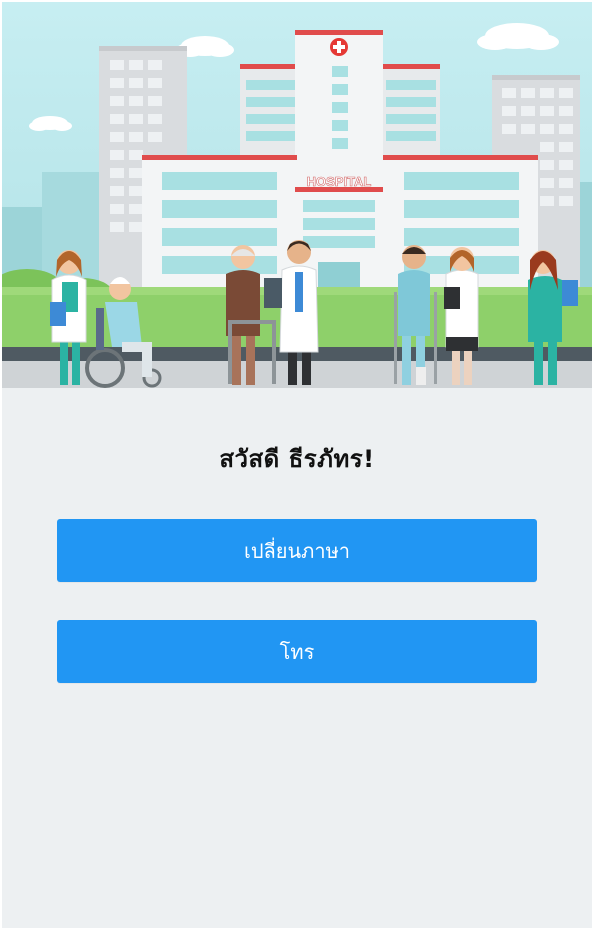 The height and width of the screenshot is (932, 594). I want to click on call-button: โทร, so click(297, 651).